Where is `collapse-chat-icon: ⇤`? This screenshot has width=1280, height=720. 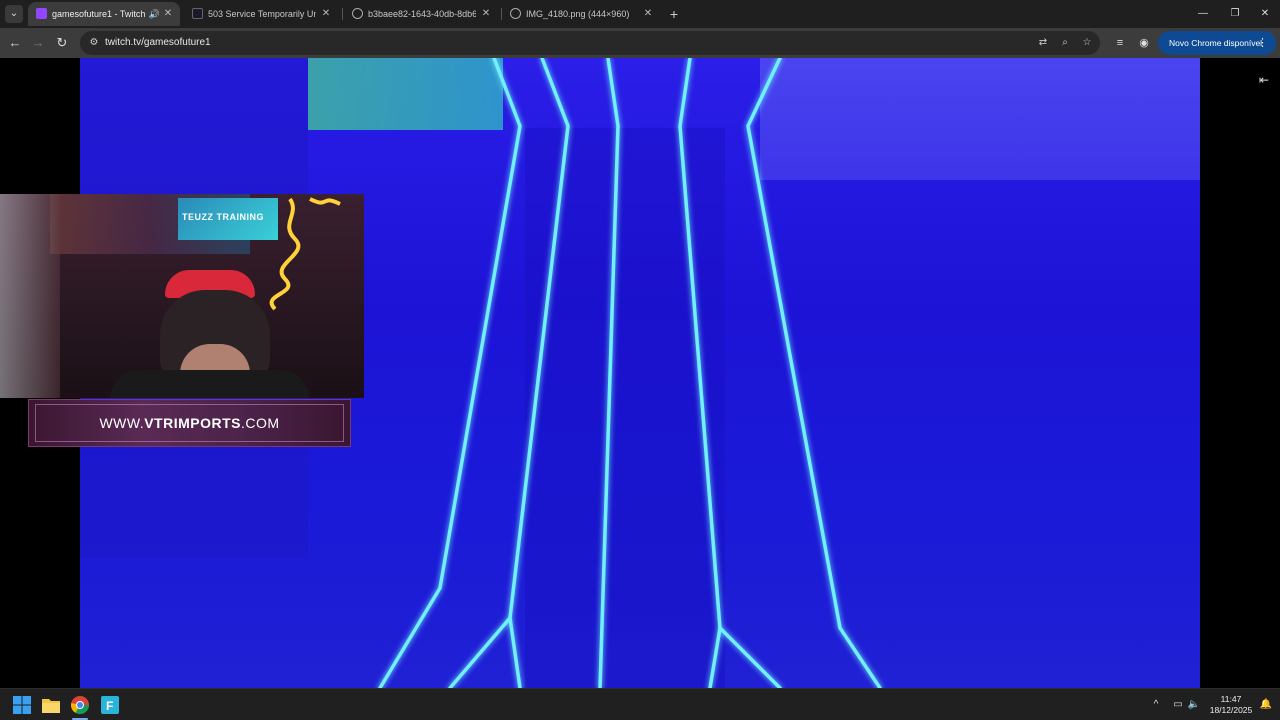
collapse-chat-icon: ⇤ is located at coordinates (1264, 80).